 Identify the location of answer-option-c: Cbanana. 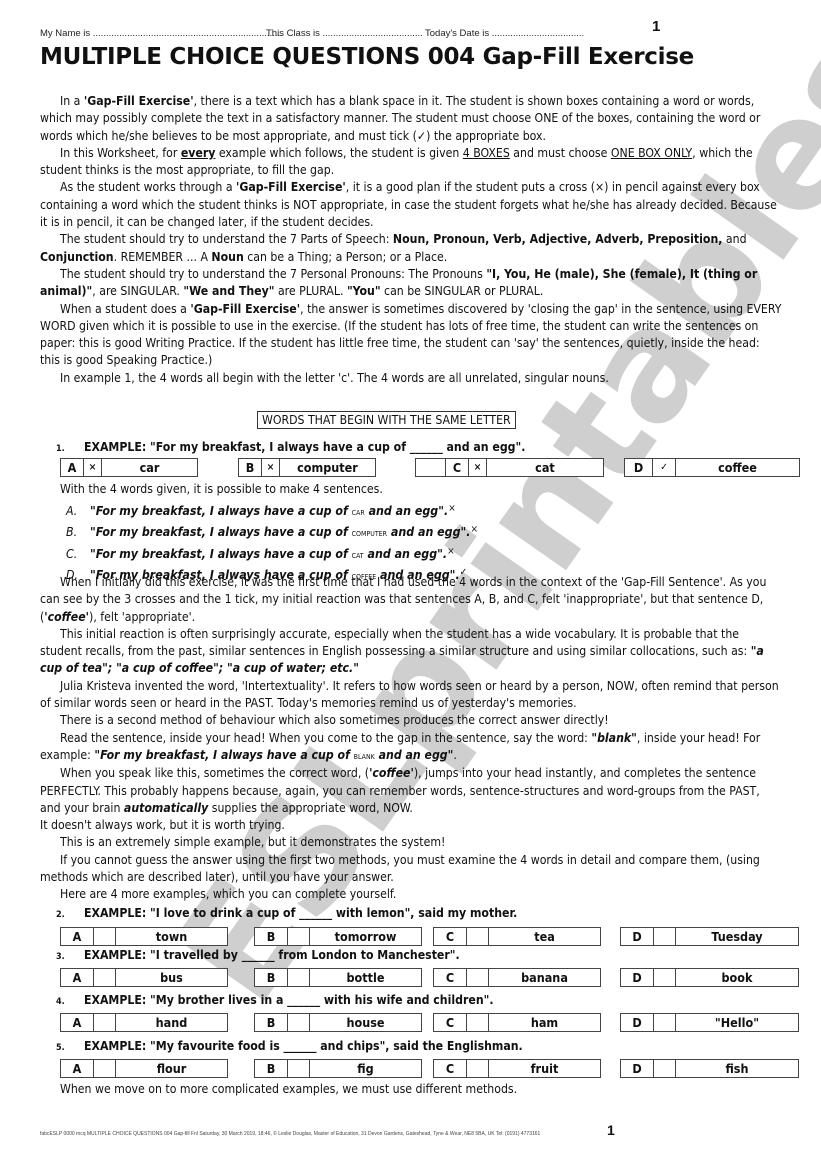
(517, 977).